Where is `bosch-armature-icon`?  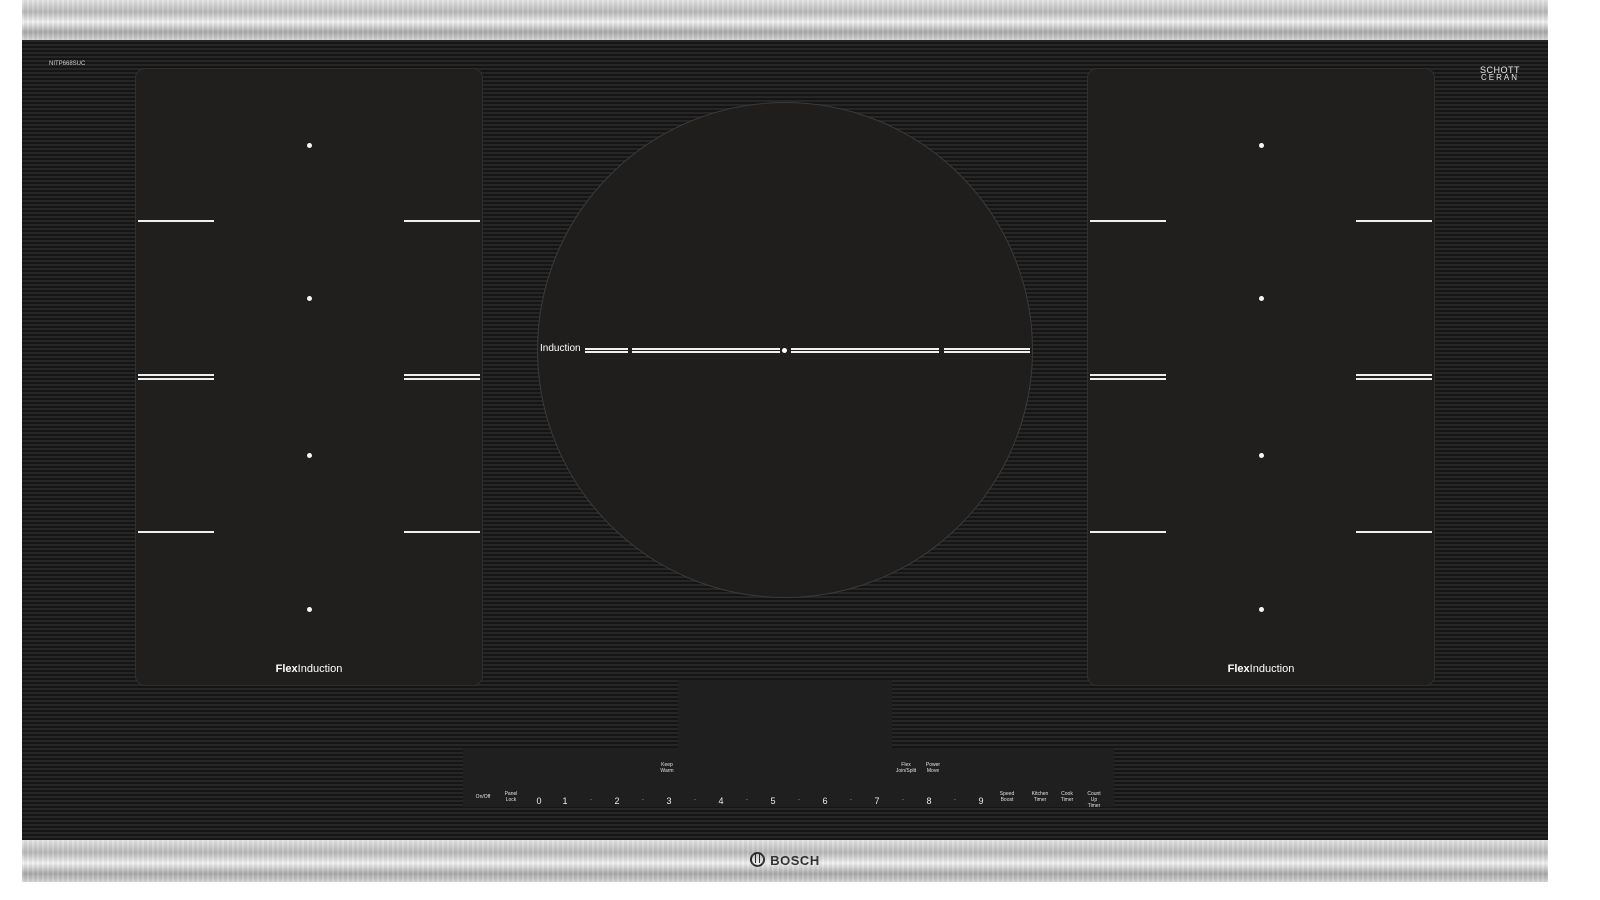
bosch-armature-icon is located at coordinates (758, 859).